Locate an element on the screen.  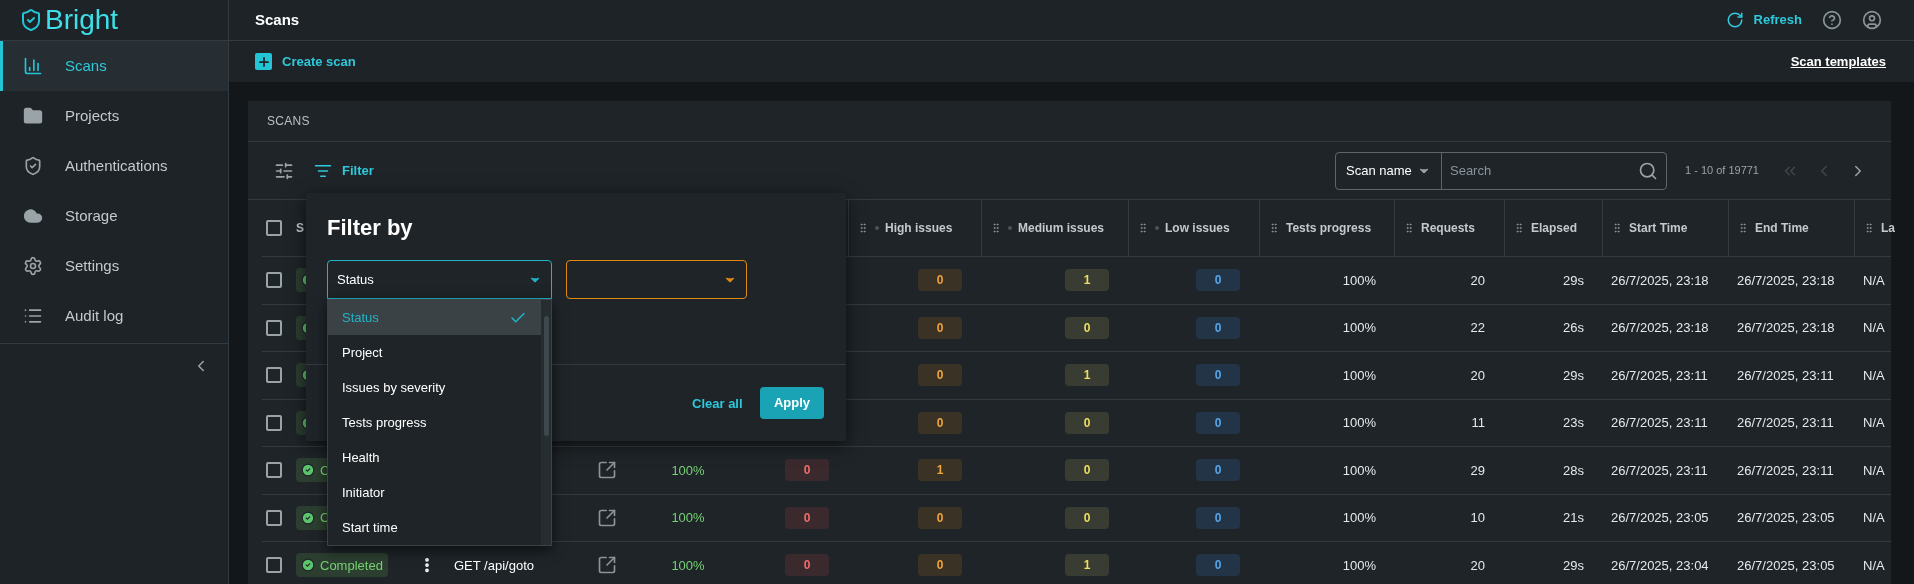
column-header: Start Time is located at coordinates (1658, 228).